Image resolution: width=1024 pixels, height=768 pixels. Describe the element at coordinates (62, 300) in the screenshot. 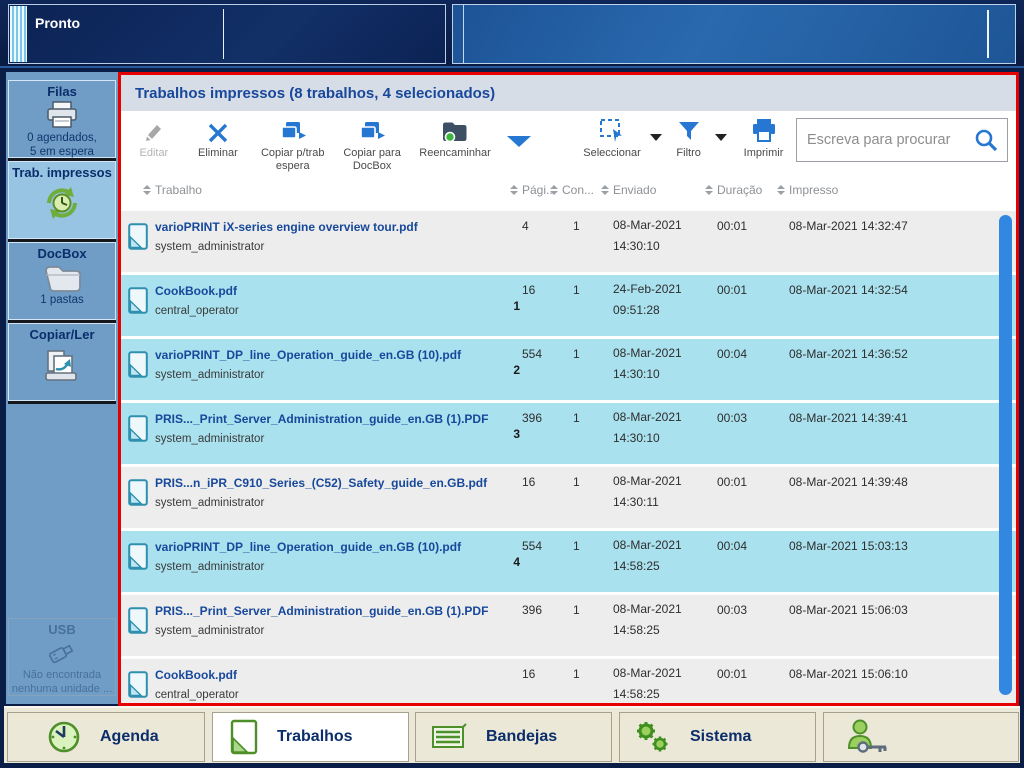

I see `docbox-sub: 1 pastas` at that location.